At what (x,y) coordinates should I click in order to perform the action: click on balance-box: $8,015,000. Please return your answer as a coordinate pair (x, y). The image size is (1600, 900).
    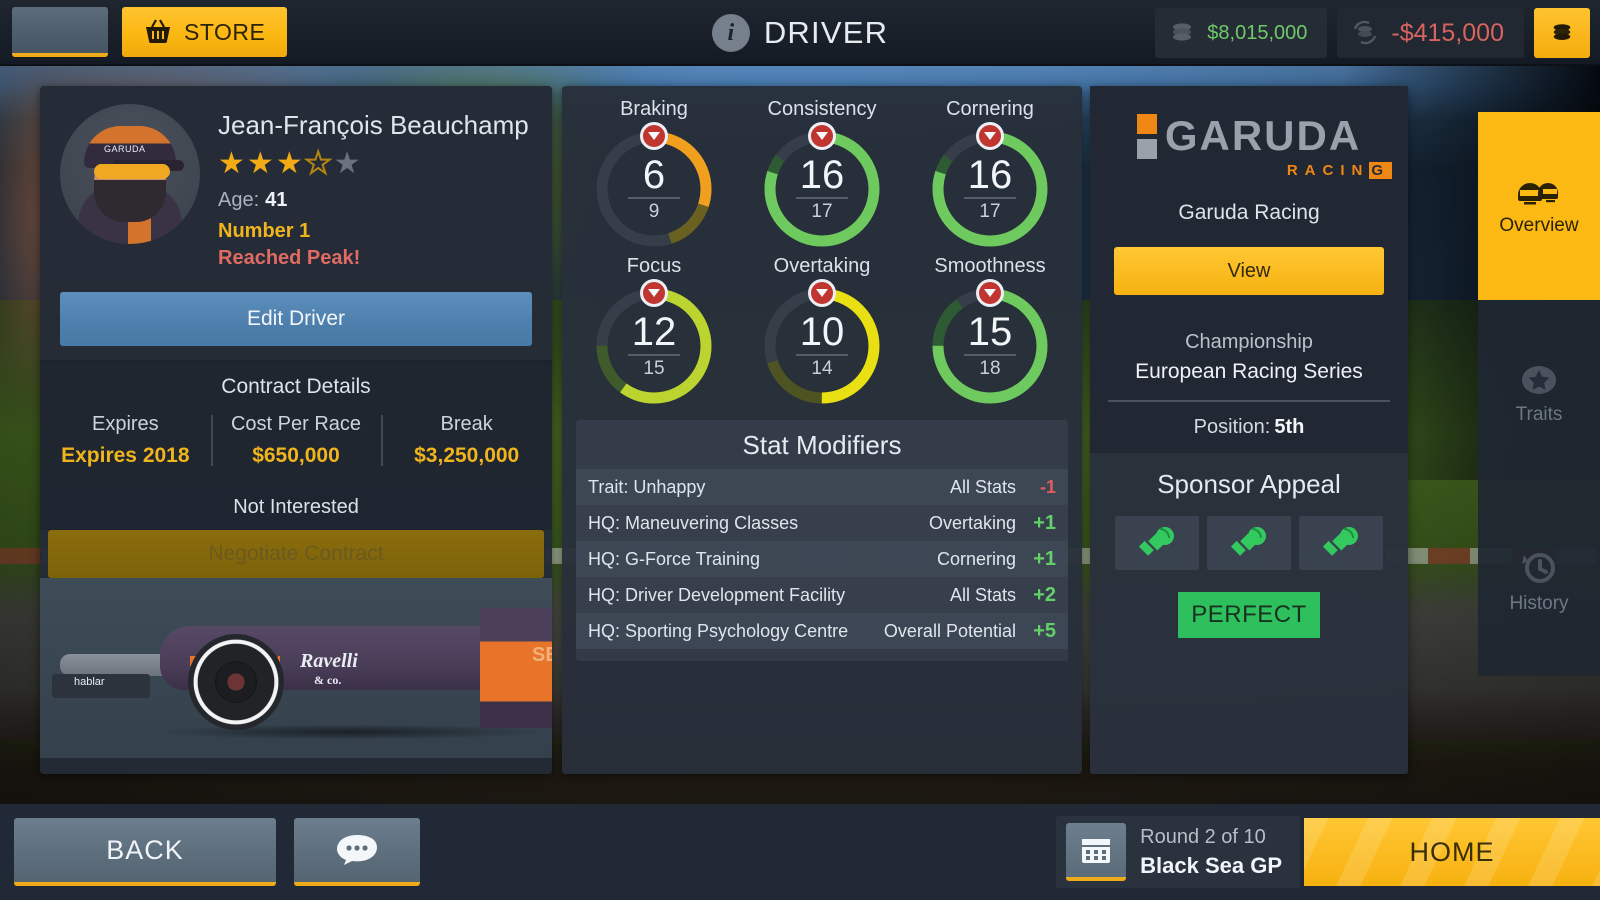
    Looking at the image, I should click on (1241, 33).